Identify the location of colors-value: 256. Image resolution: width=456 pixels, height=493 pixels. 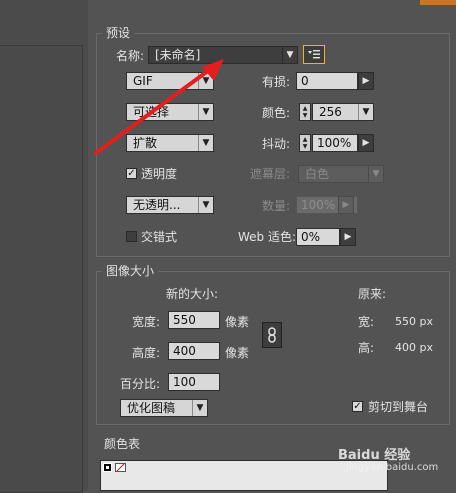
(330, 112).